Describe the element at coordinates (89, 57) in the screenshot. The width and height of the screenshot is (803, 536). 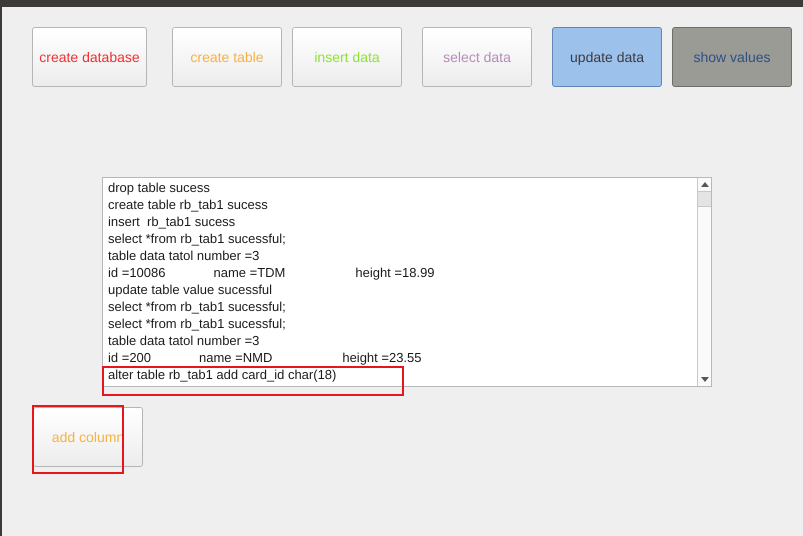
I see `action-button: create database` at that location.